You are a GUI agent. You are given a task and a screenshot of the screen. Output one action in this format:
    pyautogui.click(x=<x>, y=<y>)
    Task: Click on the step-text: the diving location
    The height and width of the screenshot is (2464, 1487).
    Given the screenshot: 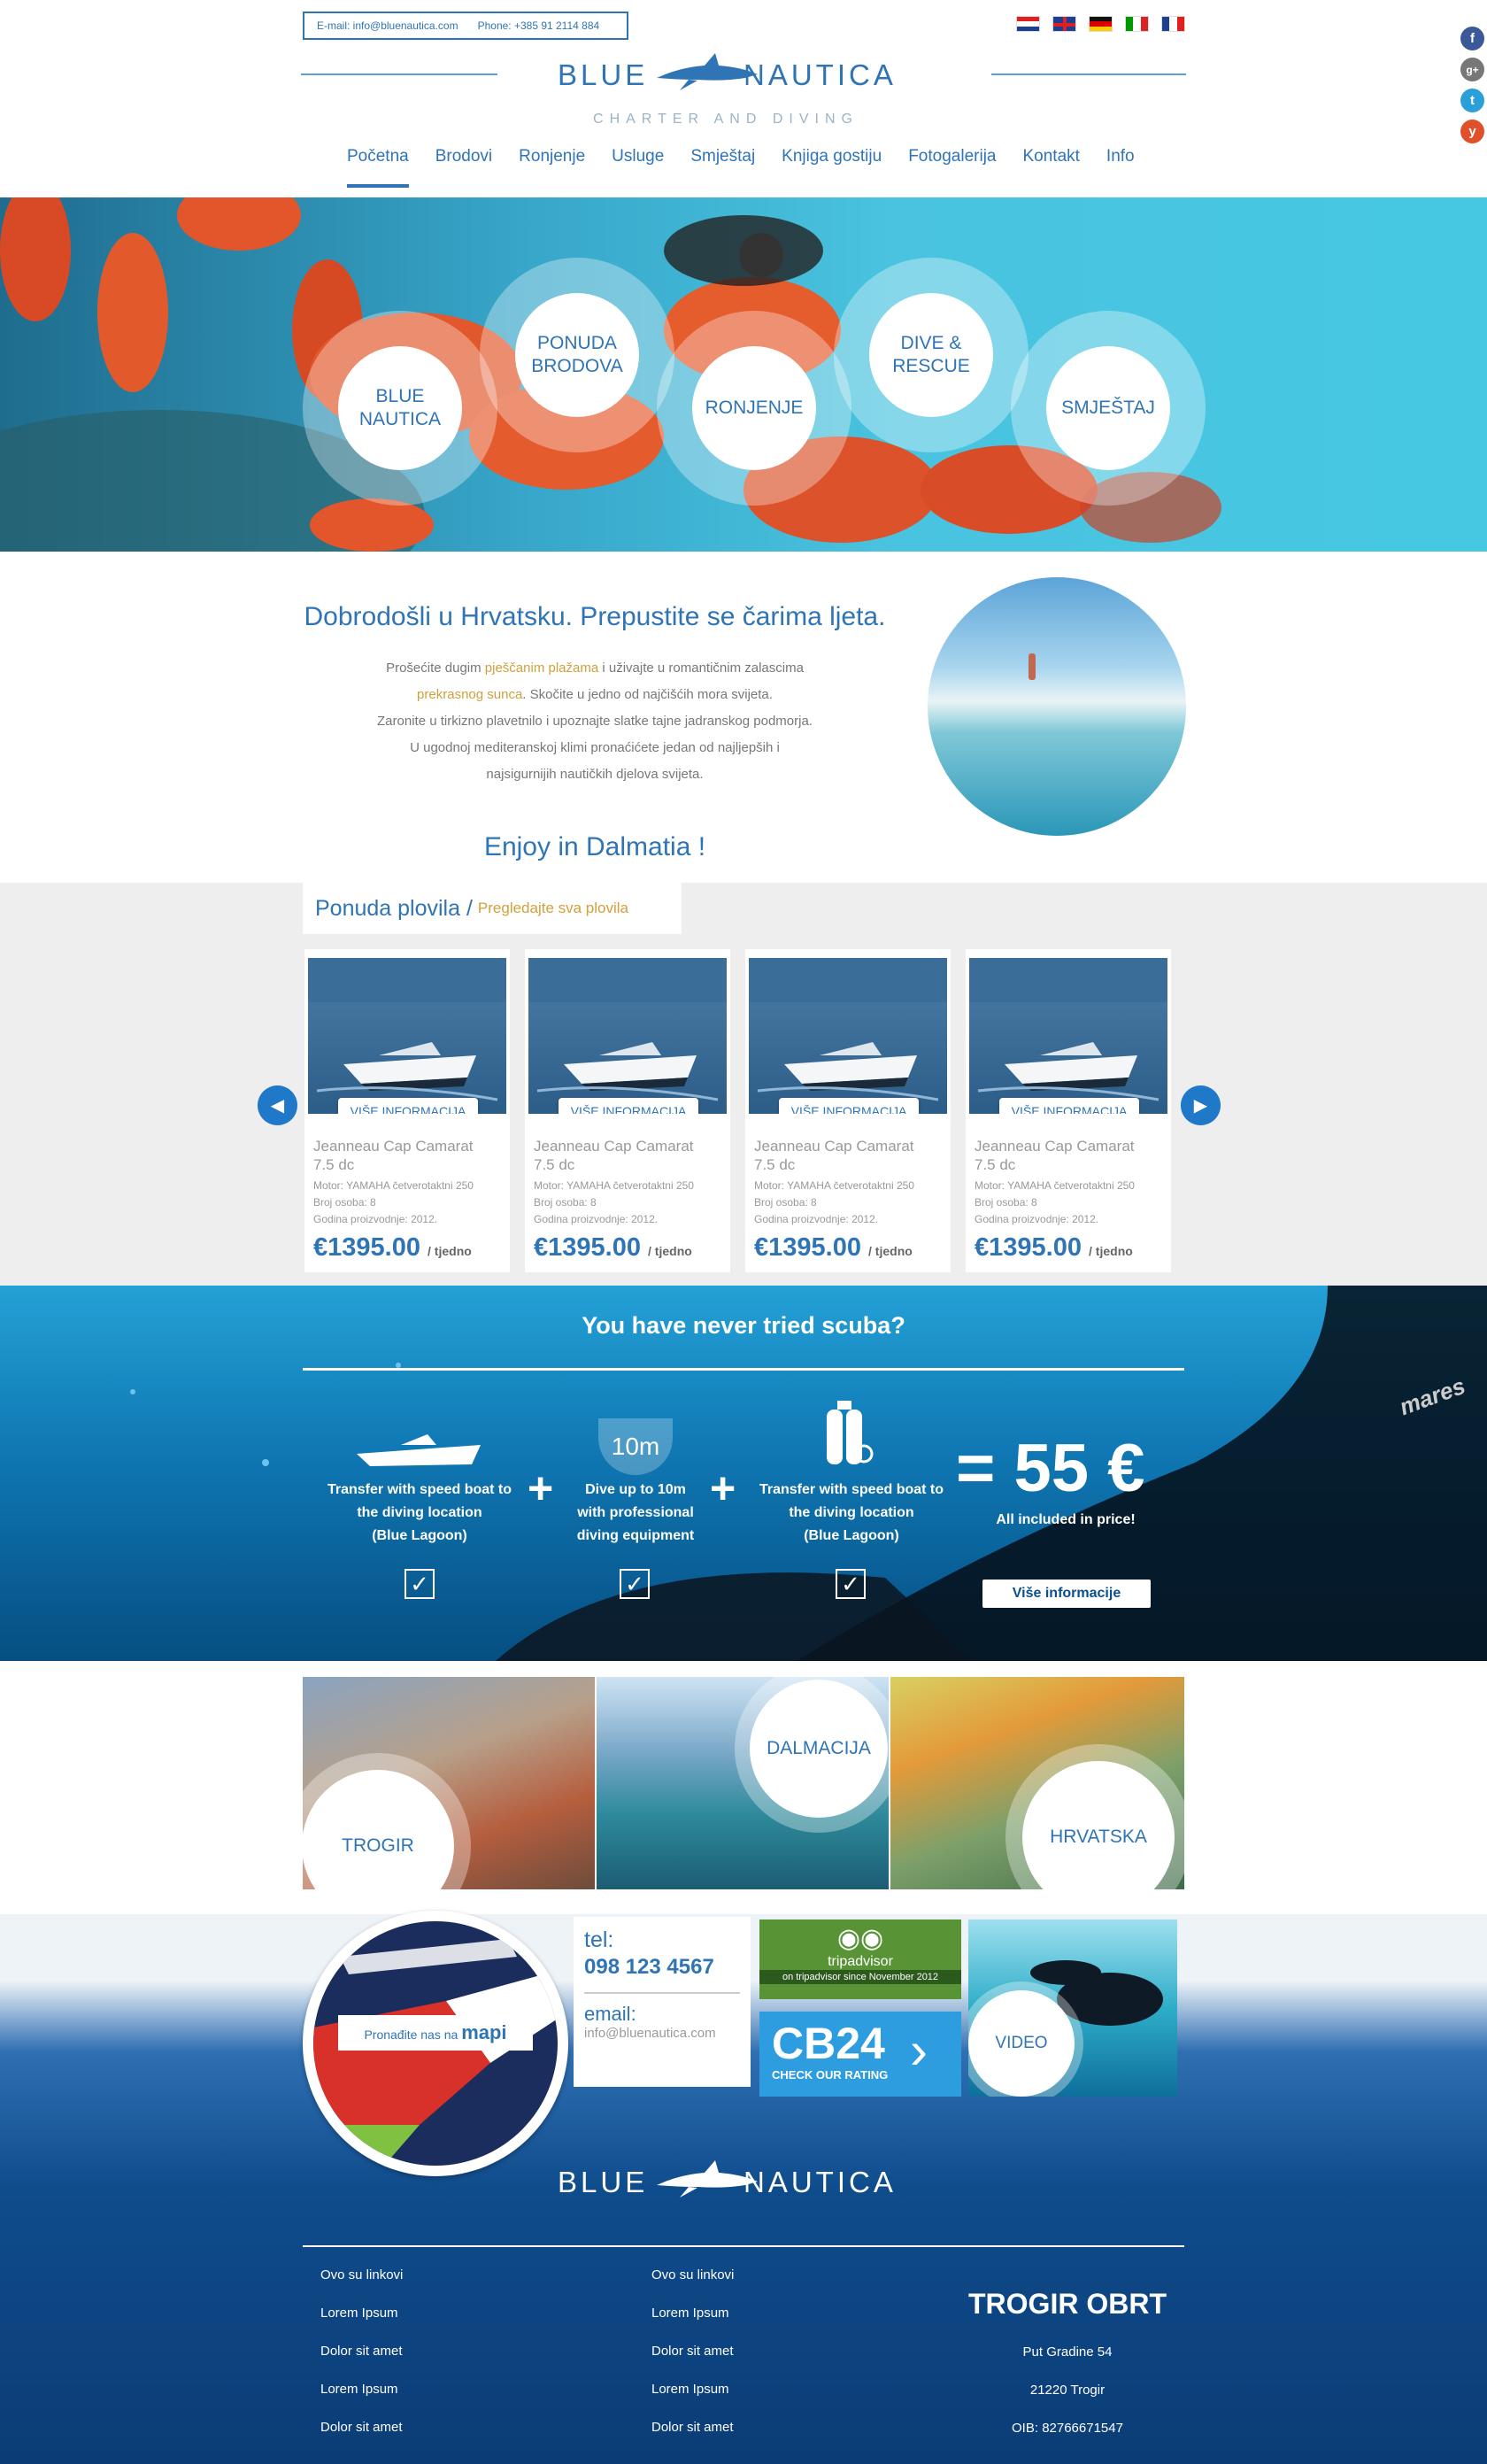 What is the action you would take?
    pyautogui.click(x=419, y=1513)
    